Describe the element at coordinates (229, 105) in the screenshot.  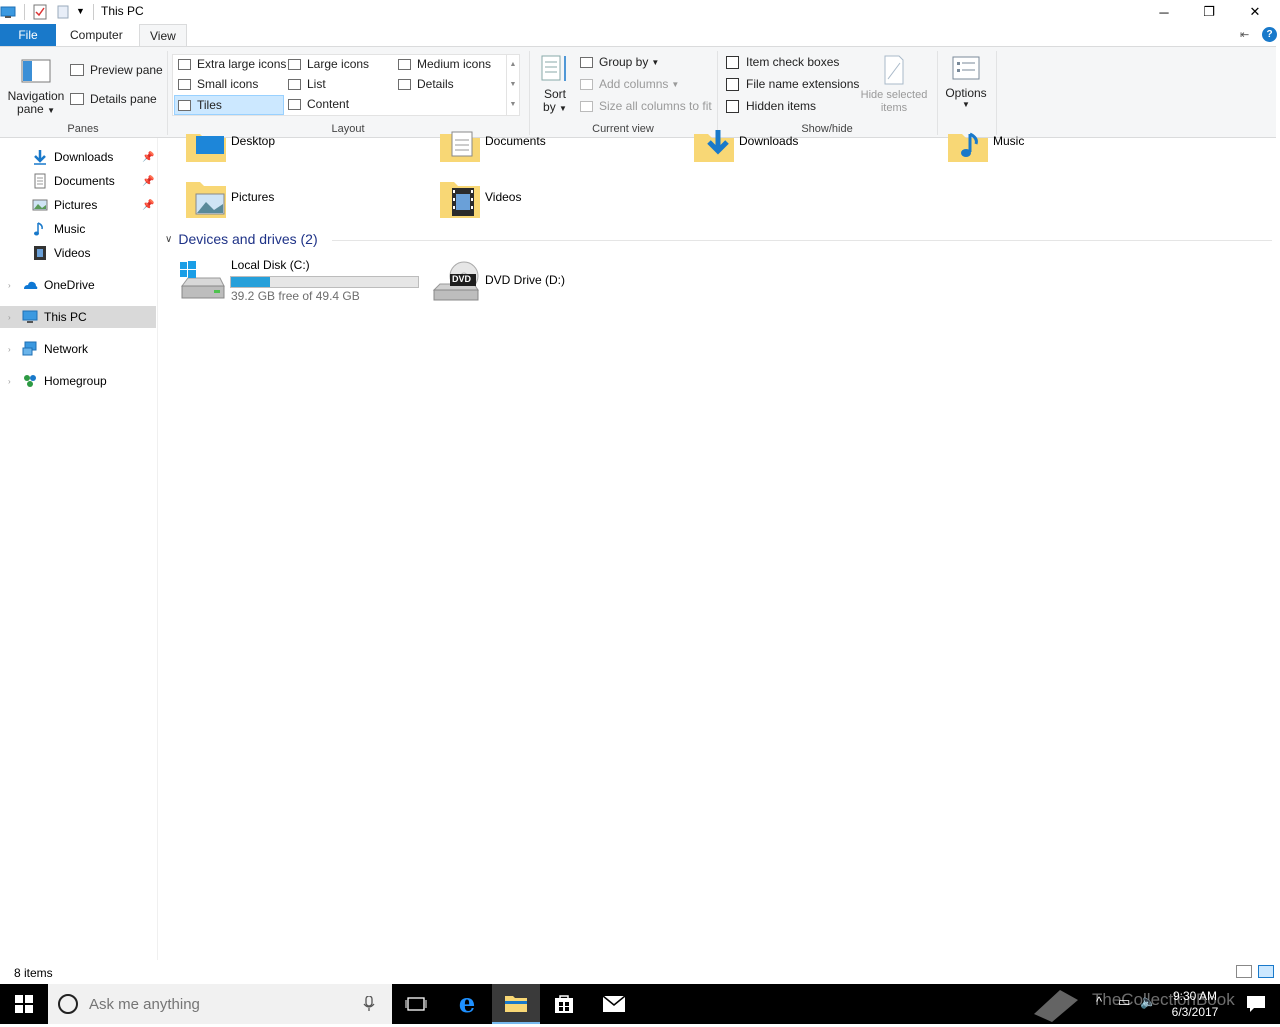
I see `tiles-option: Tiles` at that location.